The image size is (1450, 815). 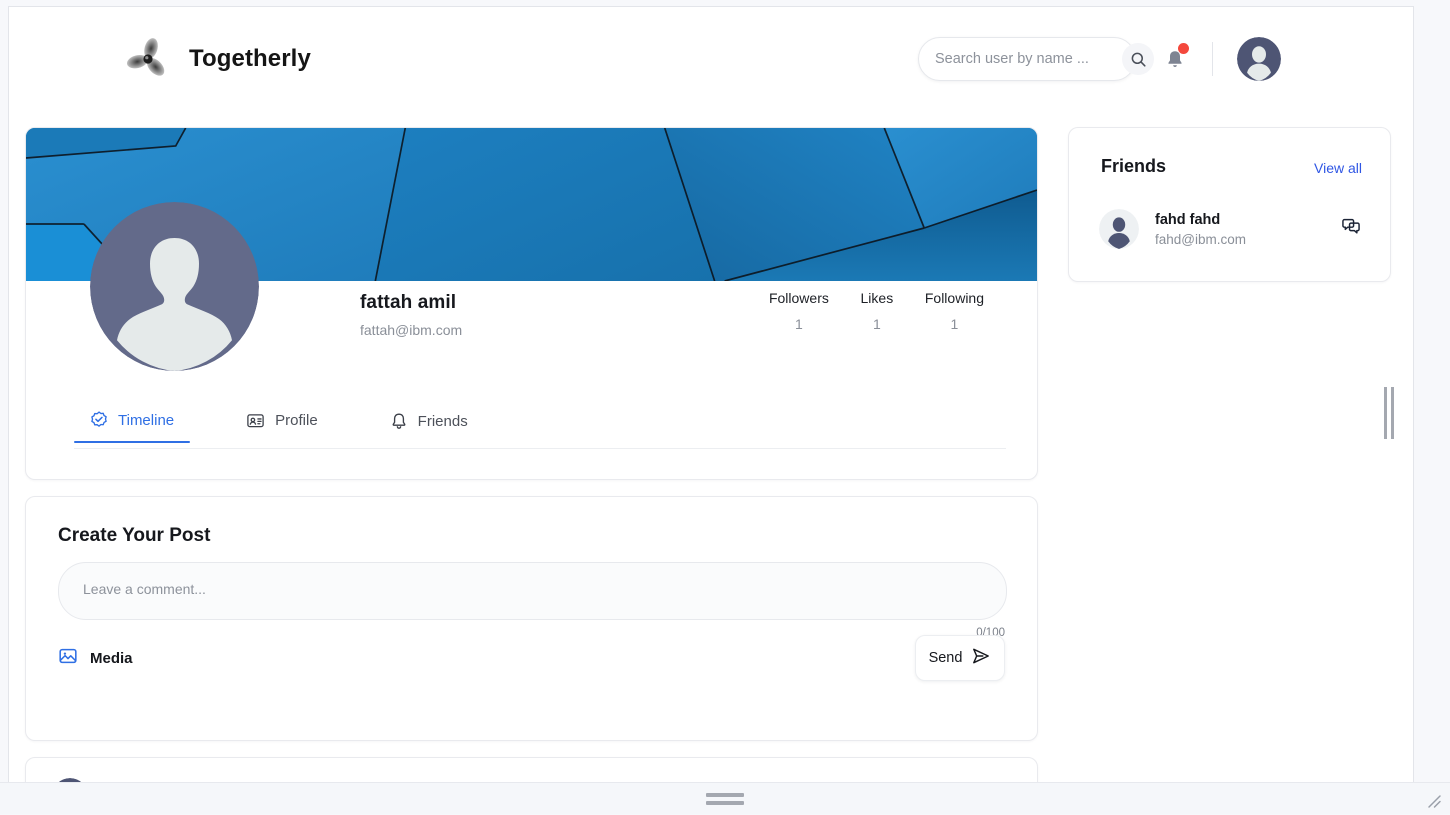 What do you see at coordinates (443, 421) in the screenshot?
I see `tab-label: Friends` at bounding box center [443, 421].